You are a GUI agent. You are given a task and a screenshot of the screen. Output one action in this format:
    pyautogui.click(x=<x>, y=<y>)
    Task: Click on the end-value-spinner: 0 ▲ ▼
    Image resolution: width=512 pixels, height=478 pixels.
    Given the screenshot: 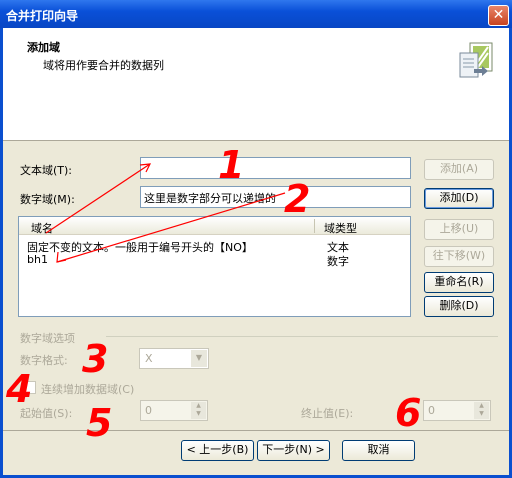 What is the action you would take?
    pyautogui.click(x=457, y=410)
    